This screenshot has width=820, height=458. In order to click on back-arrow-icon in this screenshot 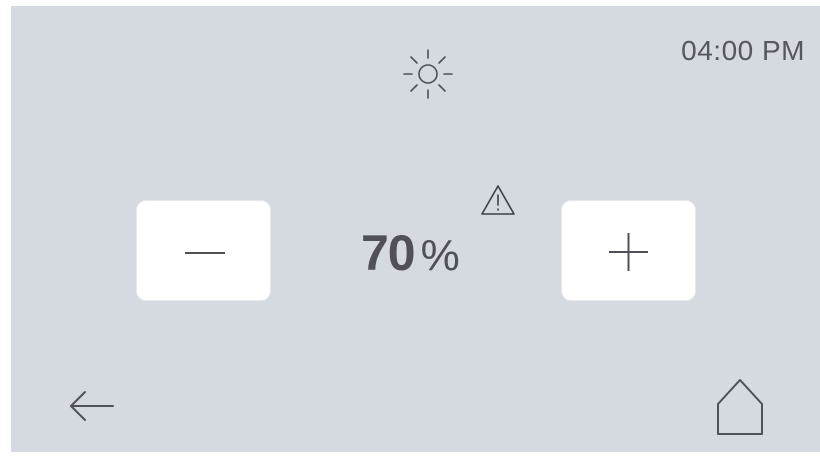, I will do `click(92, 406)`.